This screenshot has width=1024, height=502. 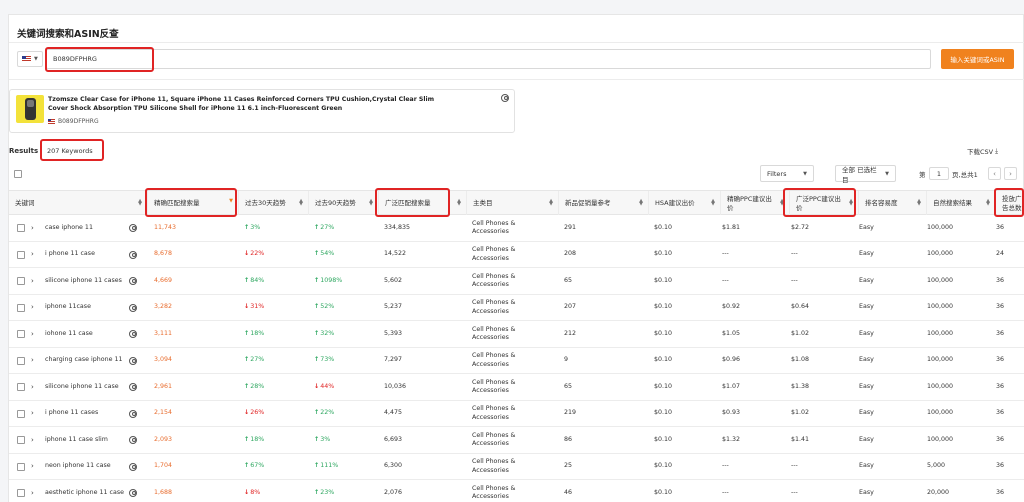 I want to click on keyword-cell: iohone 11 case, so click(x=86, y=334).